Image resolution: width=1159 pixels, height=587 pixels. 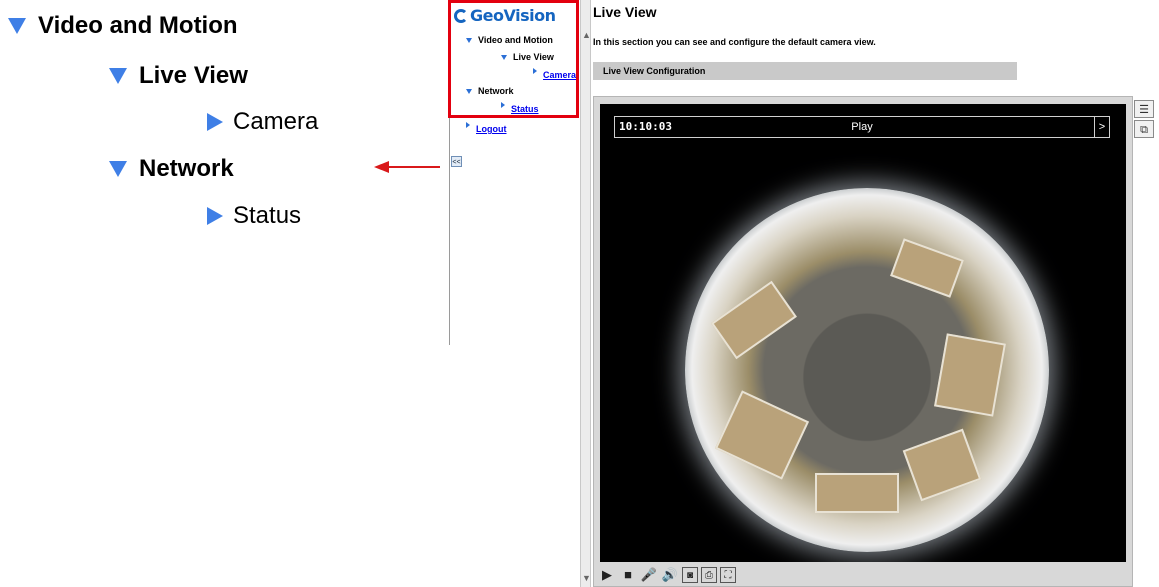 What do you see at coordinates (805, 71) in the screenshot?
I see `section-header: Live View Configuration` at bounding box center [805, 71].